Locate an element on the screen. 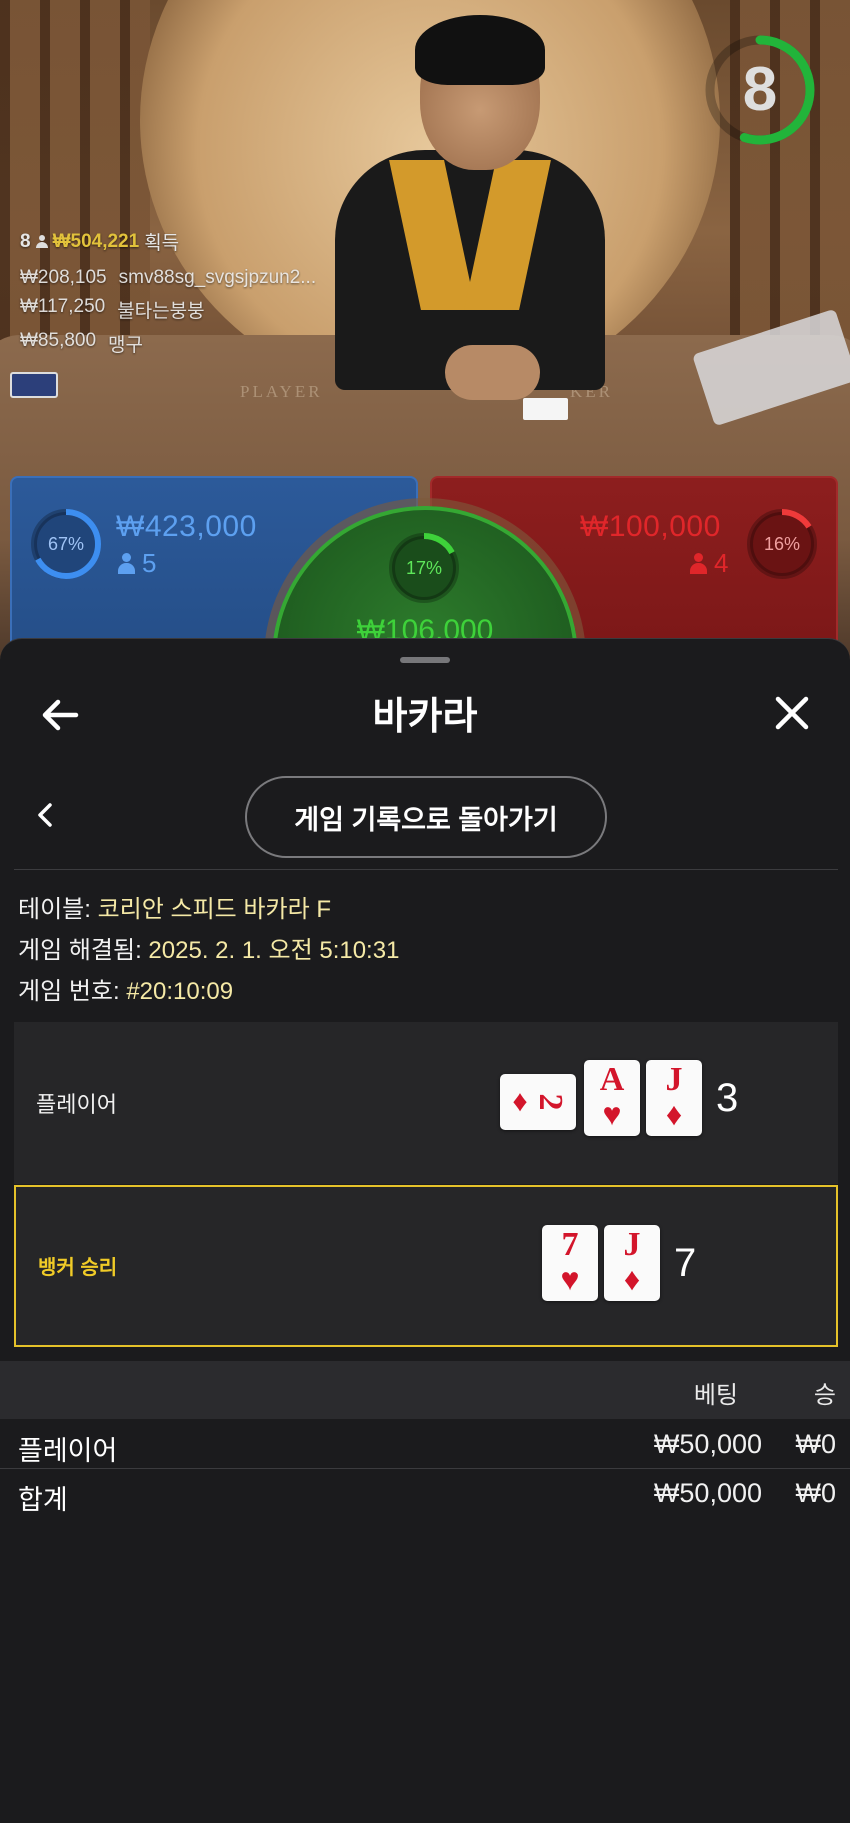 The width and height of the screenshot is (850, 1823). player-result-row: 플레이어 ♦ 2 A ♥ J ♦ 3 is located at coordinates (426, 1103).